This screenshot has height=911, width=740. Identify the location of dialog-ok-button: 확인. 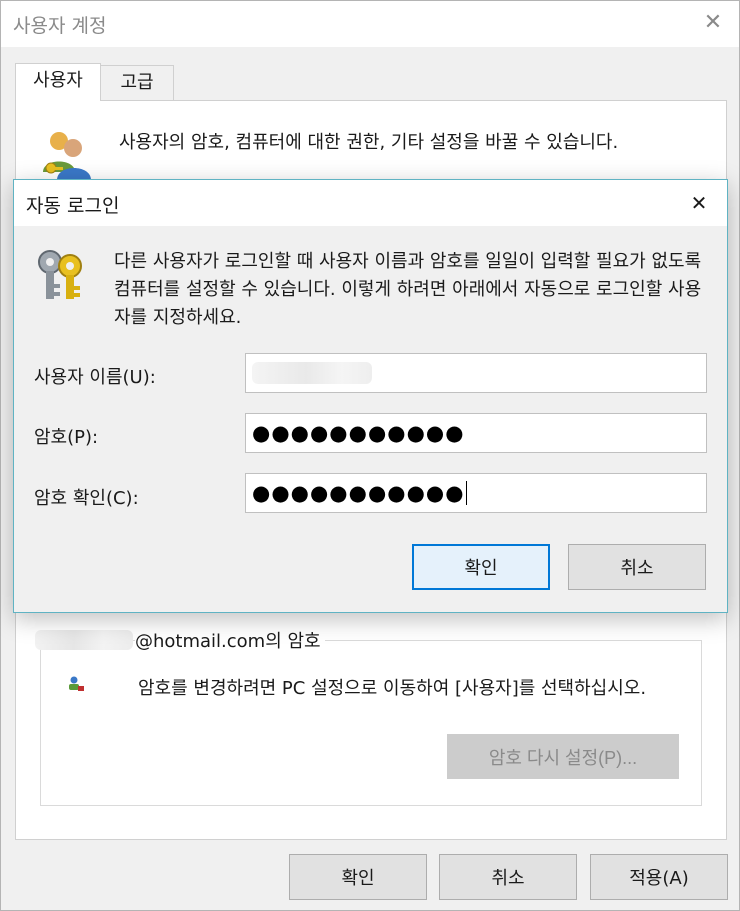
(481, 567).